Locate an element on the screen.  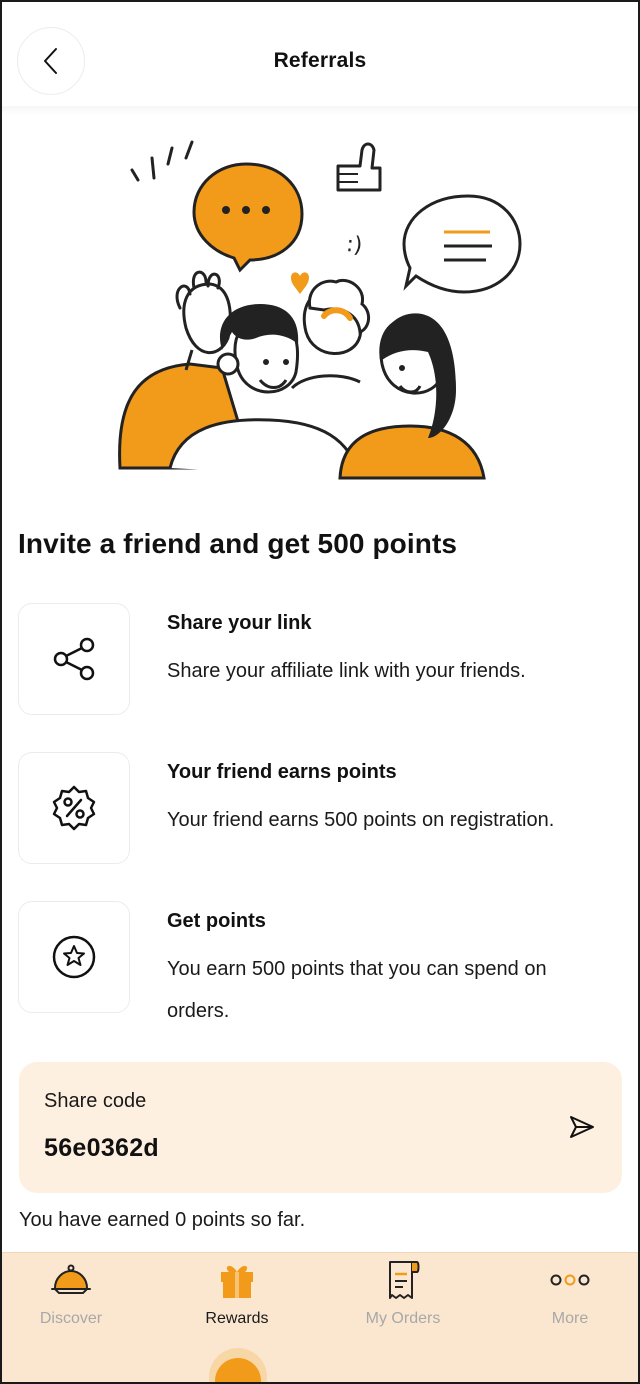
send-button is located at coordinates (582, 1127).